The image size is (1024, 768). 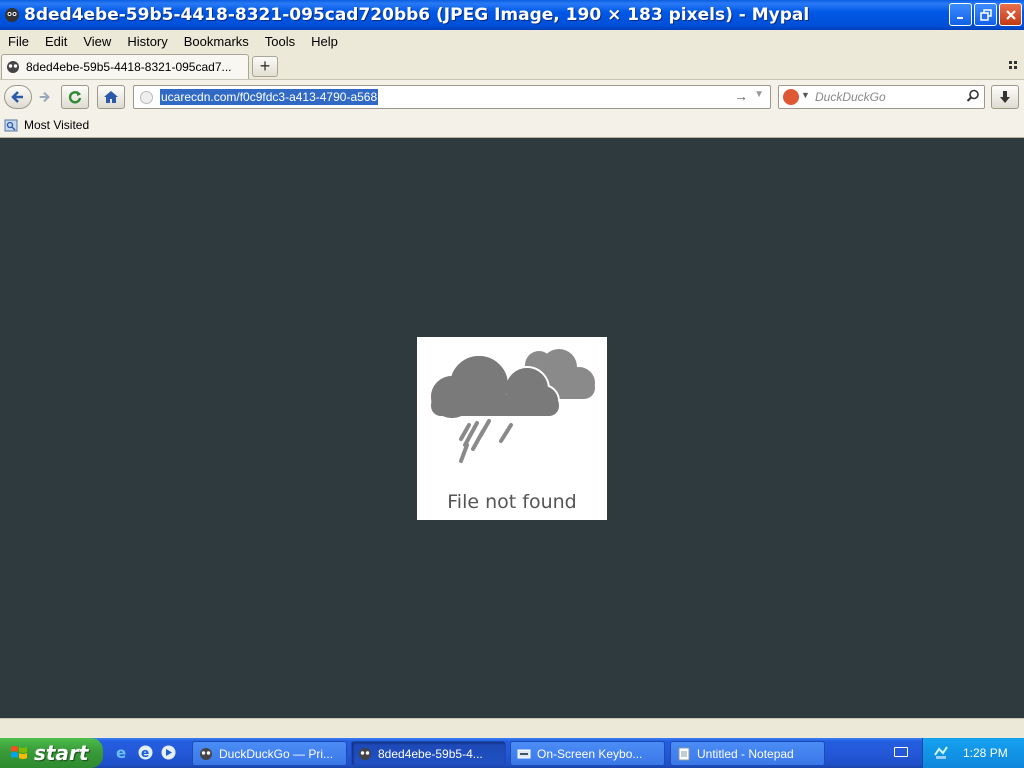 What do you see at coordinates (741, 96) in the screenshot?
I see `go-arrow-icon: →` at bounding box center [741, 96].